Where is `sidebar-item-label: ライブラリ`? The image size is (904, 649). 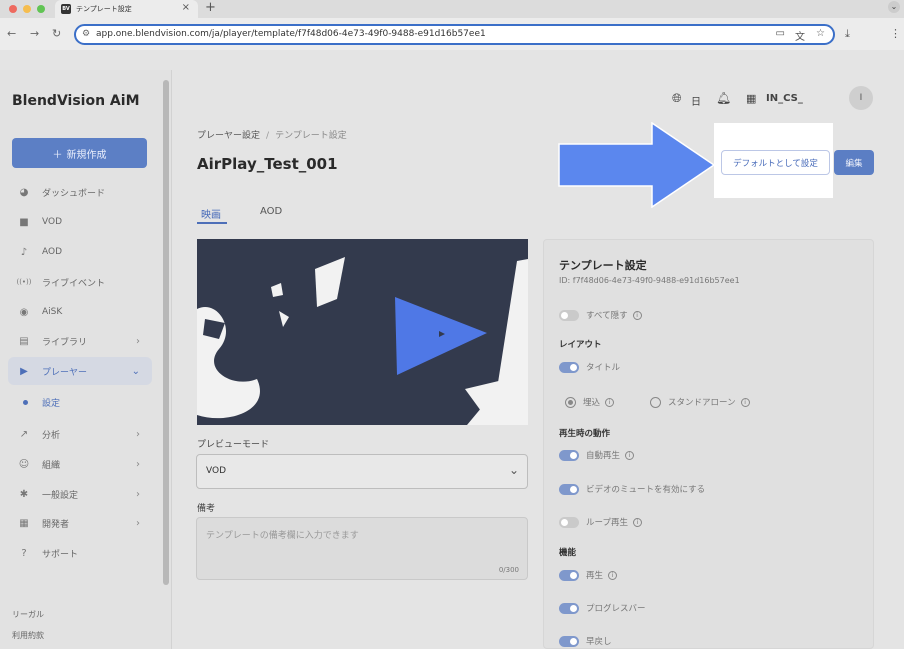 sidebar-item-label: ライブラリ is located at coordinates (65, 342).